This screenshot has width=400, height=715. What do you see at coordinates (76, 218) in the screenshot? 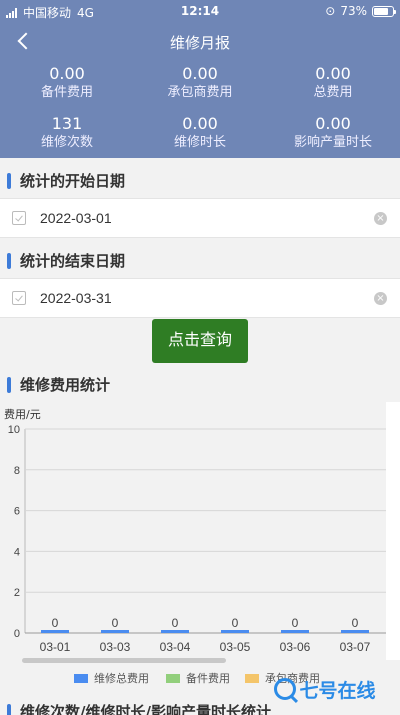
I see `start-date-value: 2022-03-01` at bounding box center [76, 218].